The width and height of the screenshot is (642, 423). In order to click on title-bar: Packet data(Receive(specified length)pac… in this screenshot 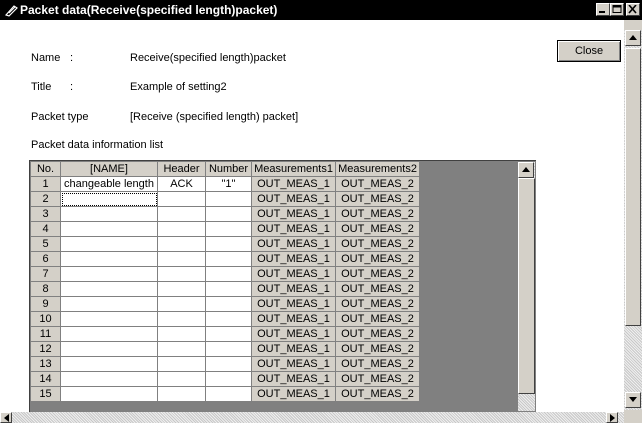, I will do `click(321, 10)`.